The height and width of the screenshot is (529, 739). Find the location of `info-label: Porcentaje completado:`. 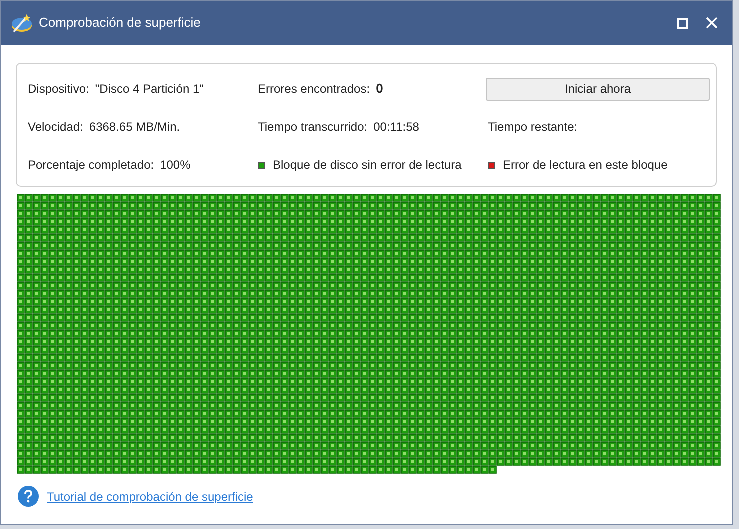

info-label: Porcentaje completado: is located at coordinates (91, 165).